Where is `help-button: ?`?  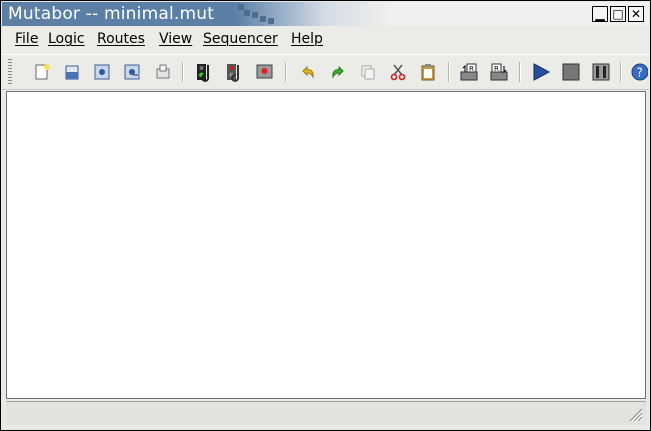
help-button: ? is located at coordinates (639, 72).